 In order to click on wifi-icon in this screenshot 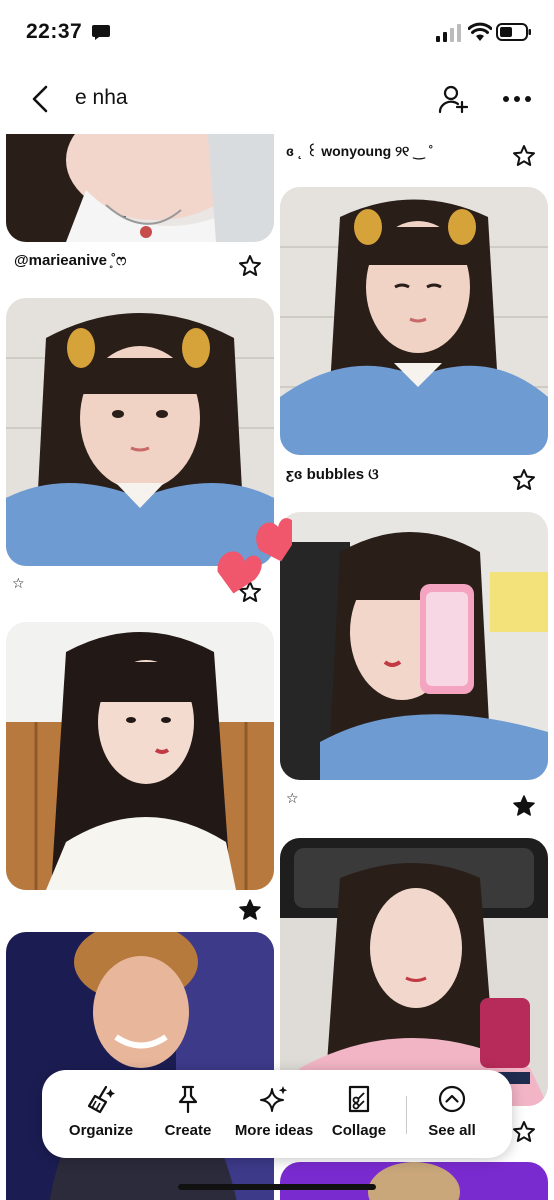, I will do `click(480, 31)`.